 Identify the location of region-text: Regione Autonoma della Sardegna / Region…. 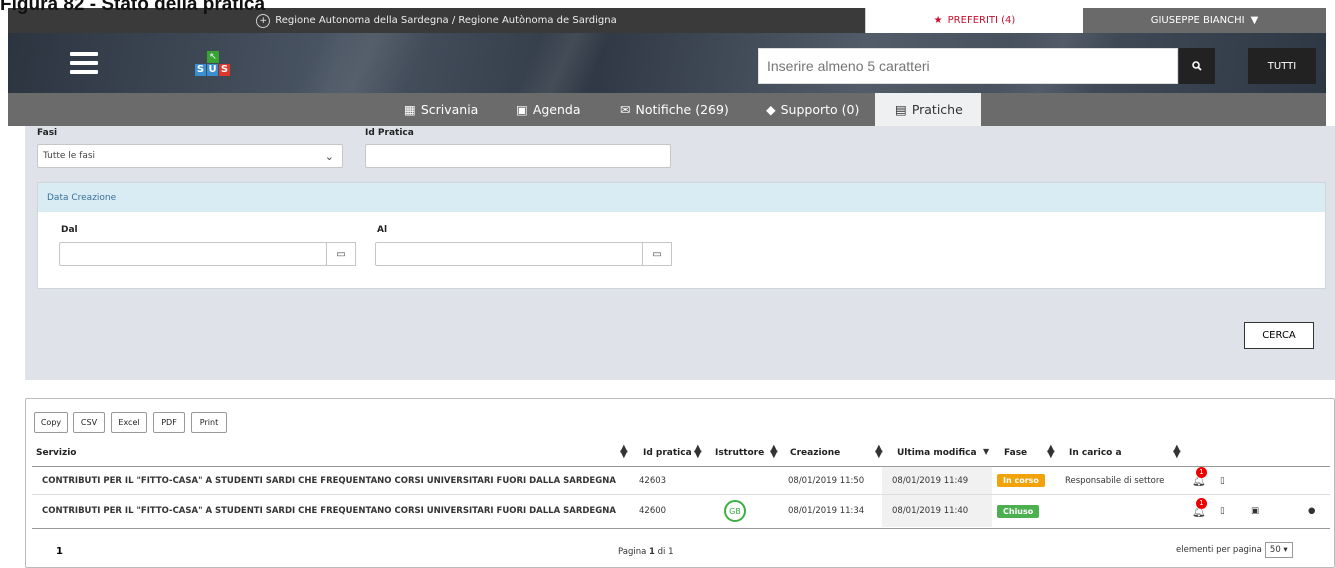
(446, 20).